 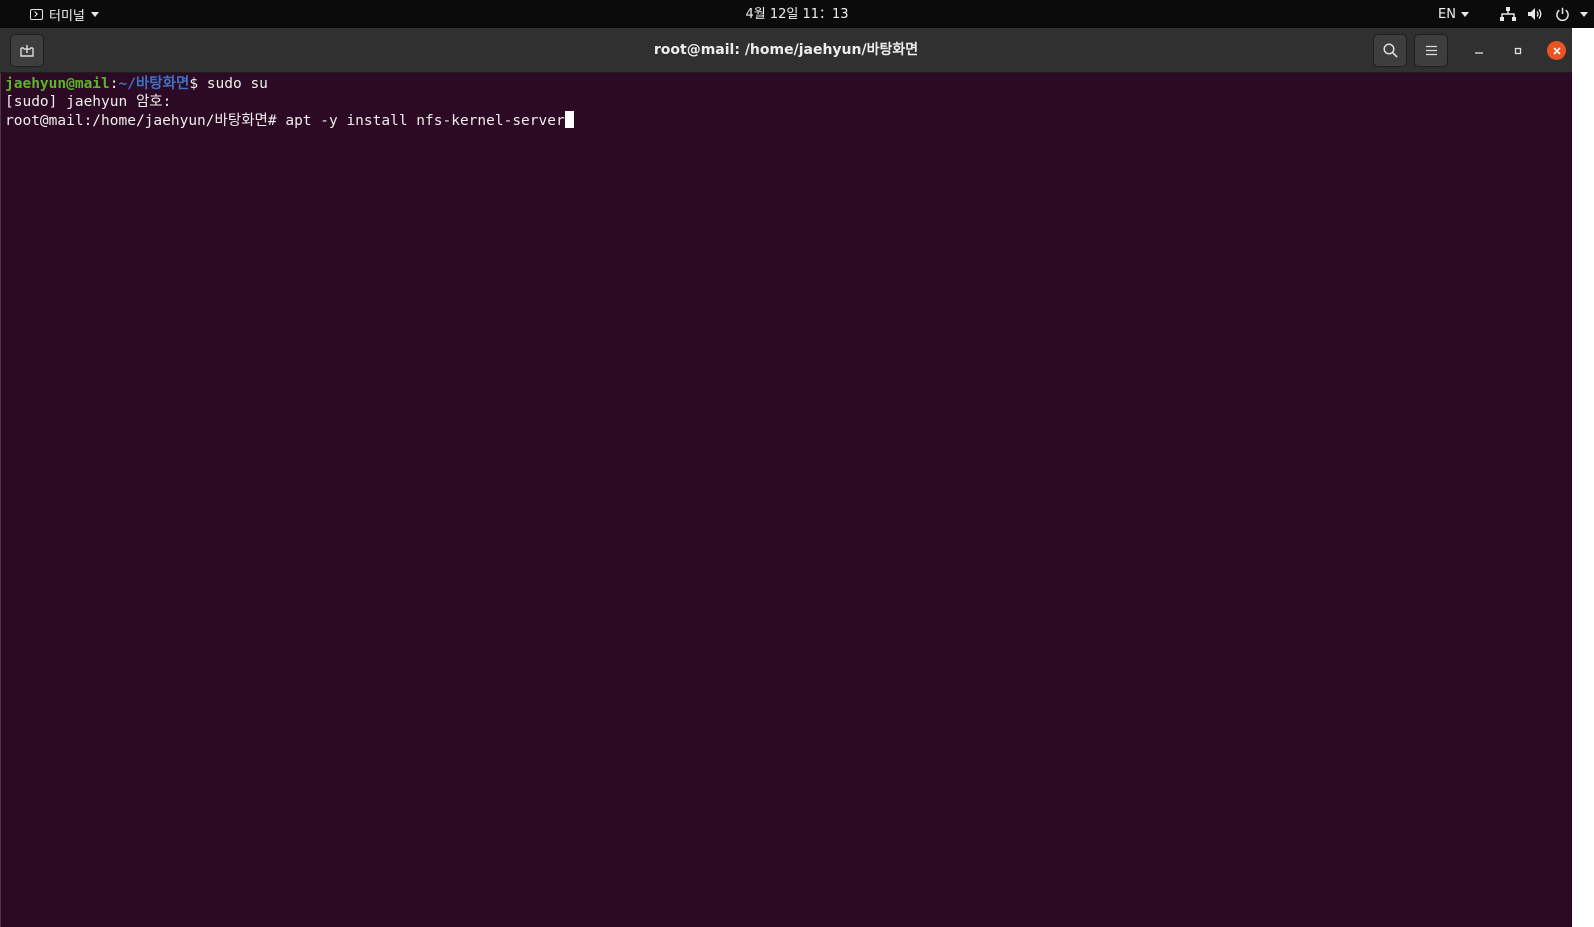 I want to click on maximize-button, so click(x=1517, y=50).